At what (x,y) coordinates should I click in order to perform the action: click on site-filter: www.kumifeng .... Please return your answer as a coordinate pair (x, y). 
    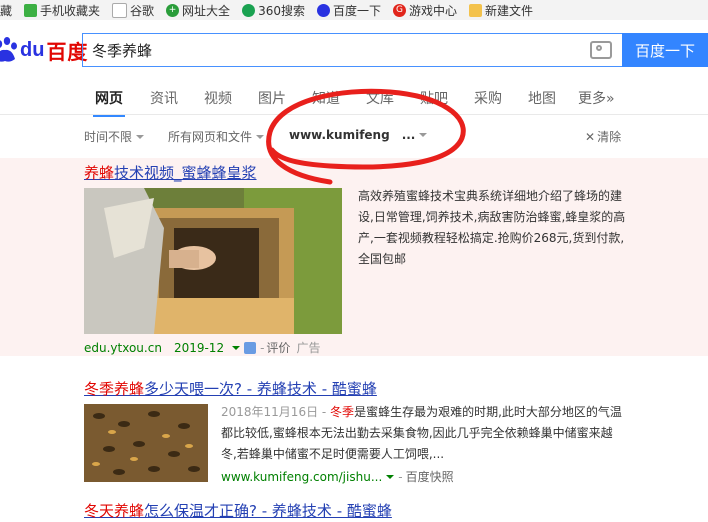
    Looking at the image, I should click on (358, 135).